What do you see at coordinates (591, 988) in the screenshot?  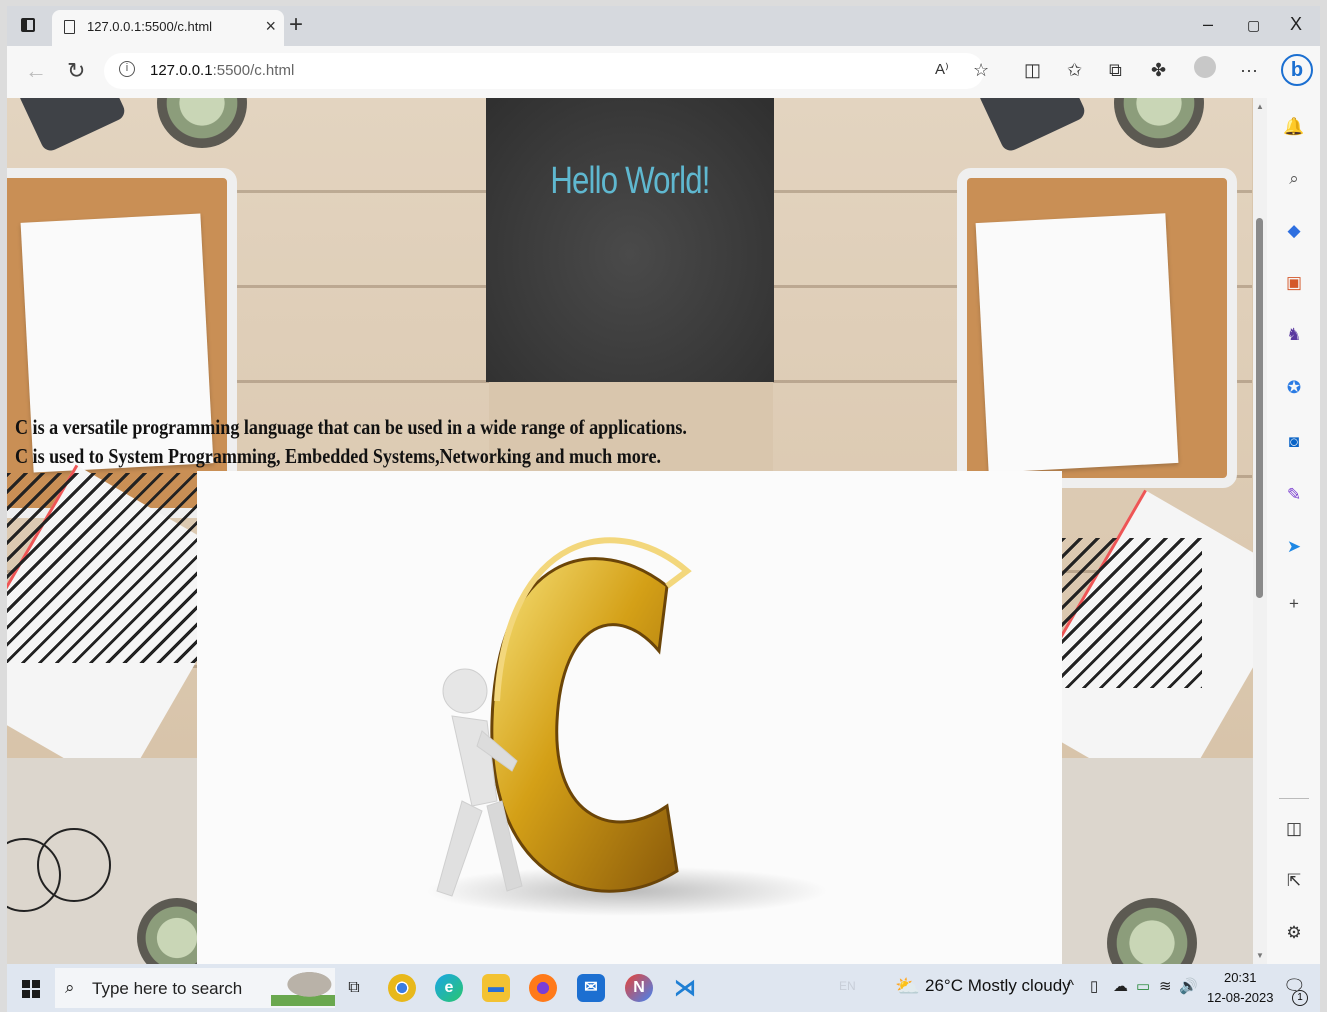 I see `mail-icon: ✉` at bounding box center [591, 988].